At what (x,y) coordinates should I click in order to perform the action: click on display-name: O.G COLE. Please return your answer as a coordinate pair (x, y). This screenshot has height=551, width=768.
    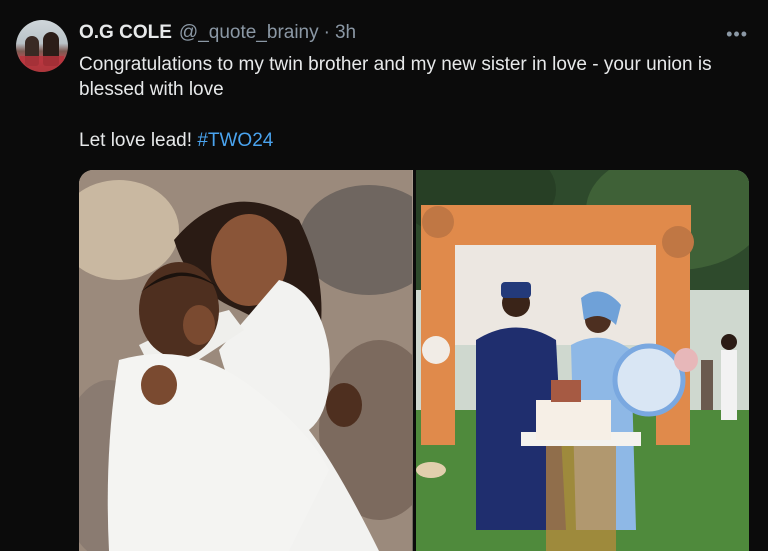
    Looking at the image, I should click on (125, 33).